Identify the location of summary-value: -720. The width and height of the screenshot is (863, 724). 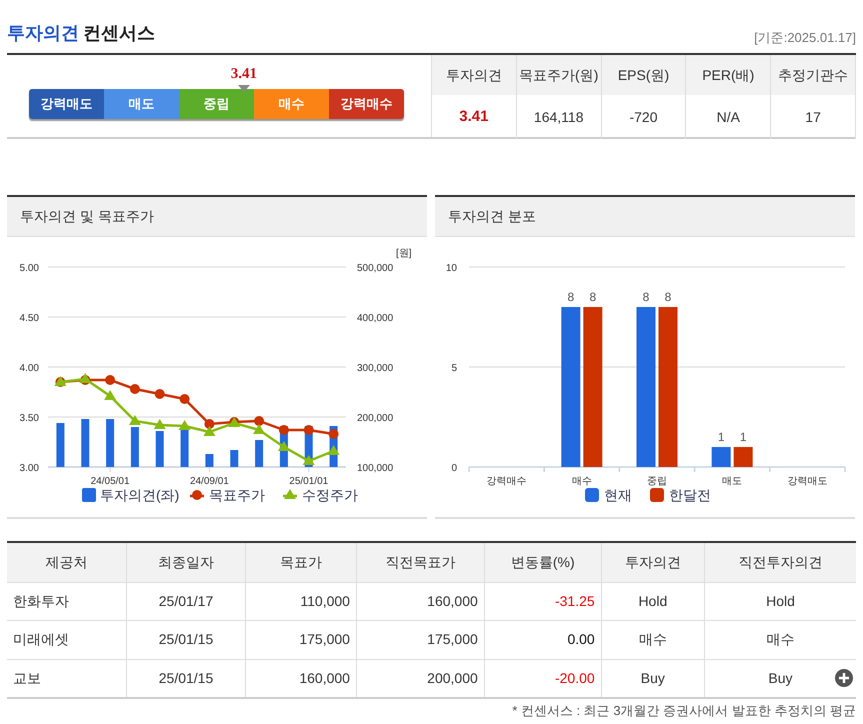
(644, 117).